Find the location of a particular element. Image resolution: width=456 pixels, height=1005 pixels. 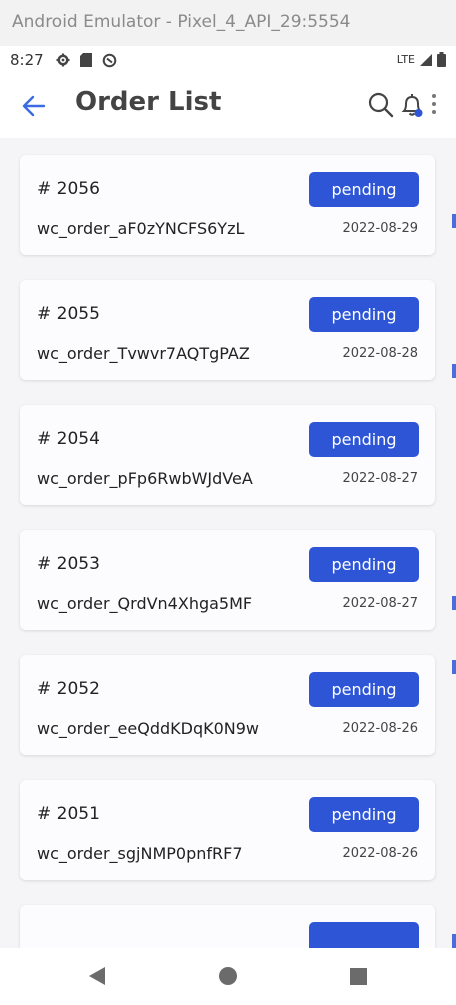

order-number: # 2053 is located at coordinates (68, 564).